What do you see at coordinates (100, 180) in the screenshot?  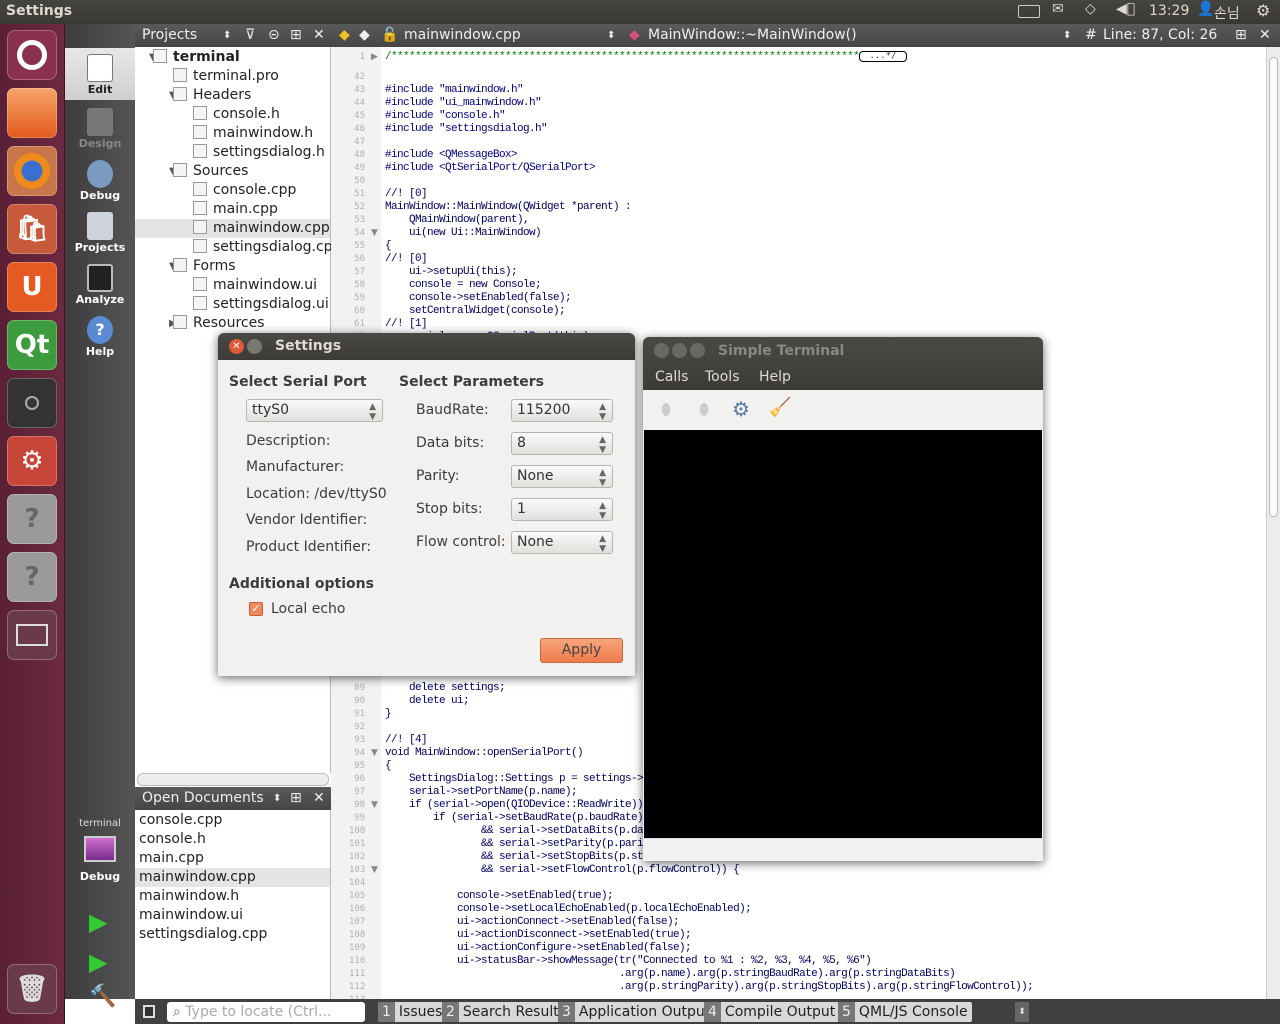 I see `mode-debug: Debug` at bounding box center [100, 180].